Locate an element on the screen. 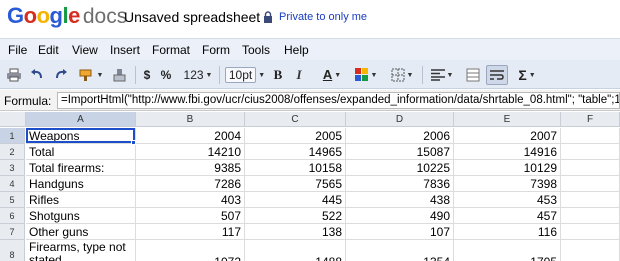  cell-c2: 14965 is located at coordinates (295, 152).